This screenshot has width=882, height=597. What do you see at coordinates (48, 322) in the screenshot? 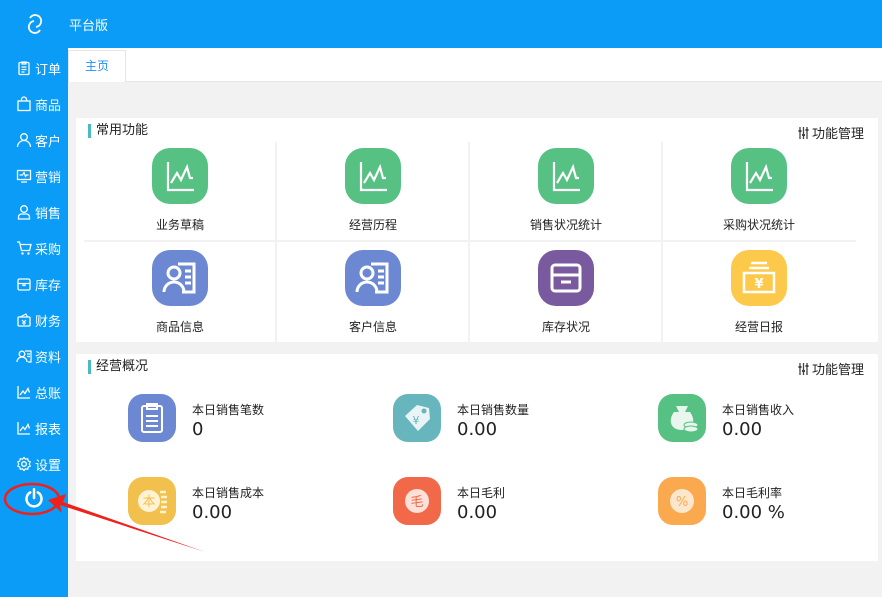
I see `sidebar-item-label: 财务` at bounding box center [48, 322].